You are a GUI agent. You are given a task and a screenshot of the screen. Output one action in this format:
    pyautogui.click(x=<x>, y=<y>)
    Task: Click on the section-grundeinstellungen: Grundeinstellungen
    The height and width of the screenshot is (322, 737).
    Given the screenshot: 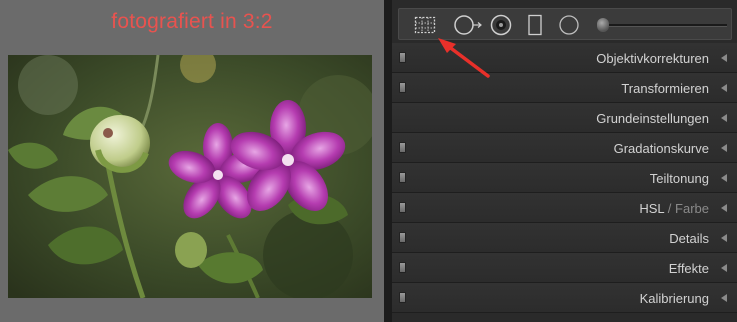 What is the action you would take?
    pyautogui.click(x=564, y=118)
    